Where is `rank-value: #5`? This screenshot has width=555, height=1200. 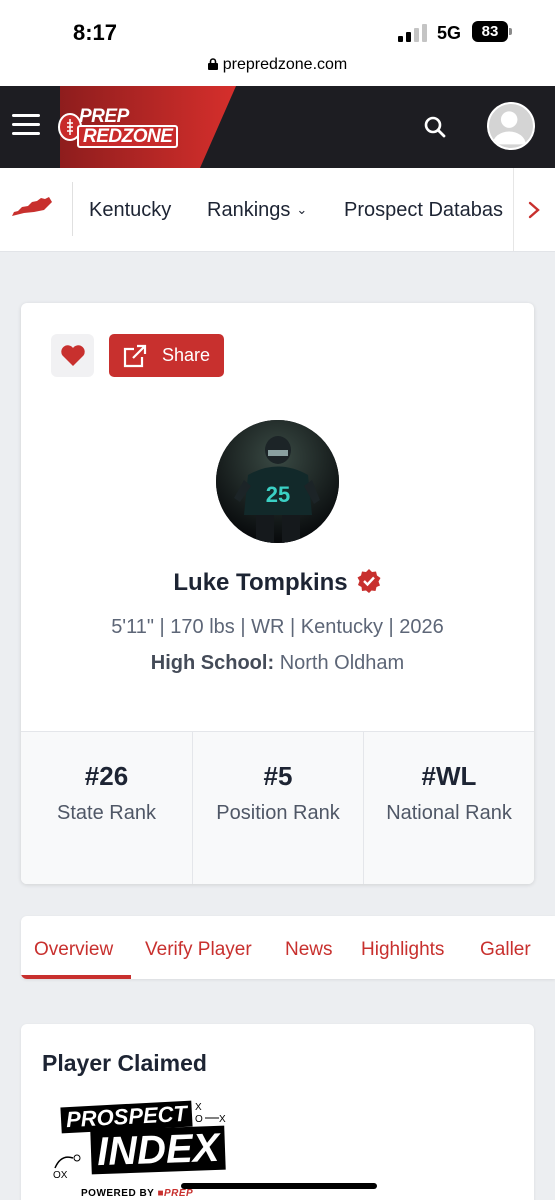
rank-value: #5 is located at coordinates (278, 776).